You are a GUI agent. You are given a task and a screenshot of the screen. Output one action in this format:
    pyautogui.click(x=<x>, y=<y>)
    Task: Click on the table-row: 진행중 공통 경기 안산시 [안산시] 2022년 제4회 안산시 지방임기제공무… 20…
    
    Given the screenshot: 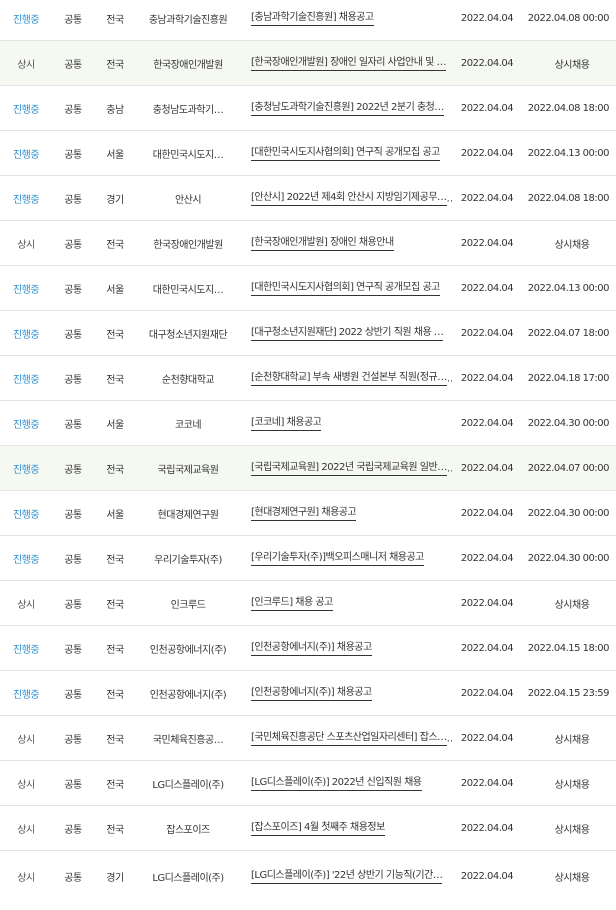 What is the action you would take?
    pyautogui.click(x=308, y=198)
    